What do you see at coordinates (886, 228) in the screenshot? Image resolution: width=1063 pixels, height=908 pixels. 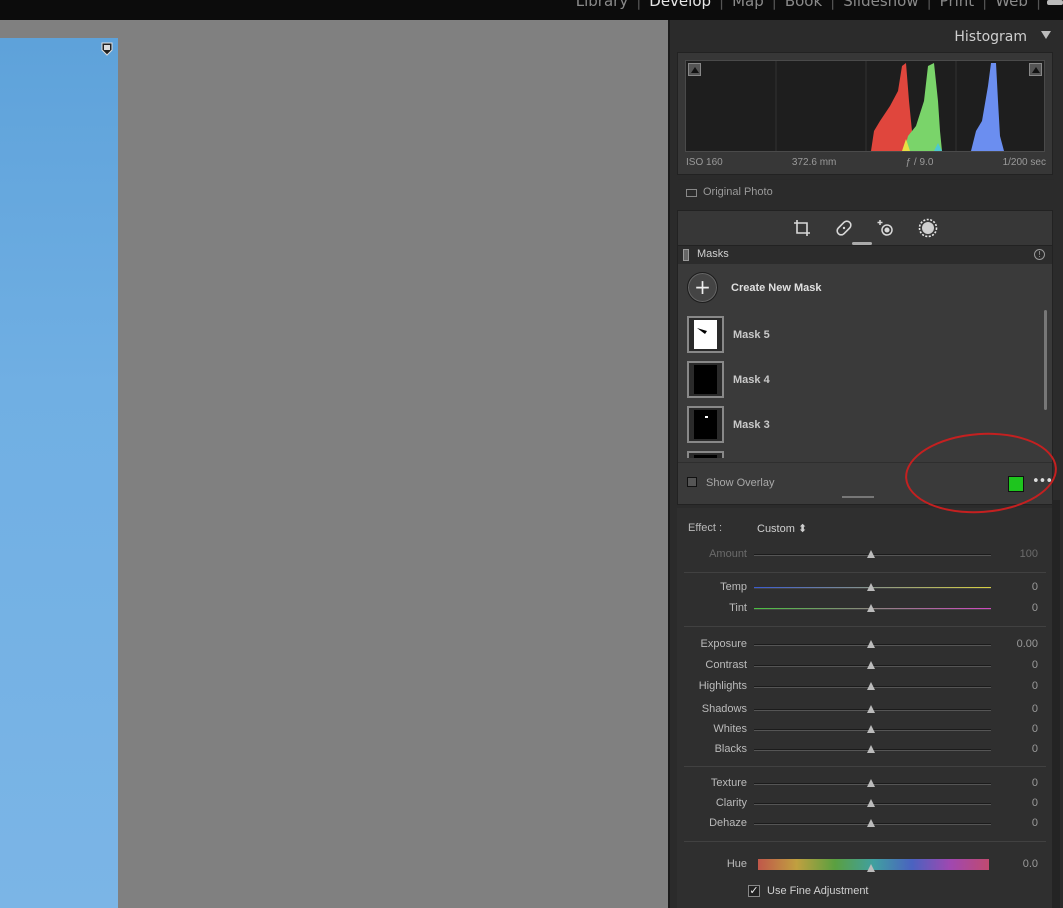 I see `red-eye-tool-button` at bounding box center [886, 228].